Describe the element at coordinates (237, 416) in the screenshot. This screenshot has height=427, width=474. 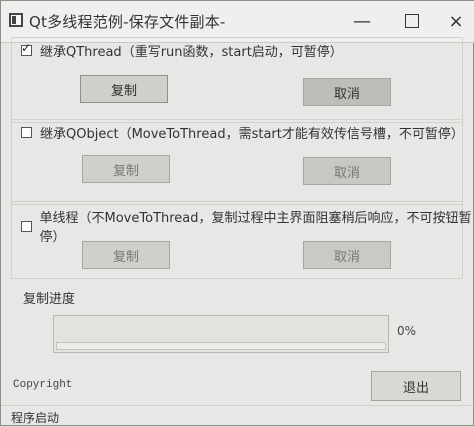
I see `status-bar: 程序启动` at that location.